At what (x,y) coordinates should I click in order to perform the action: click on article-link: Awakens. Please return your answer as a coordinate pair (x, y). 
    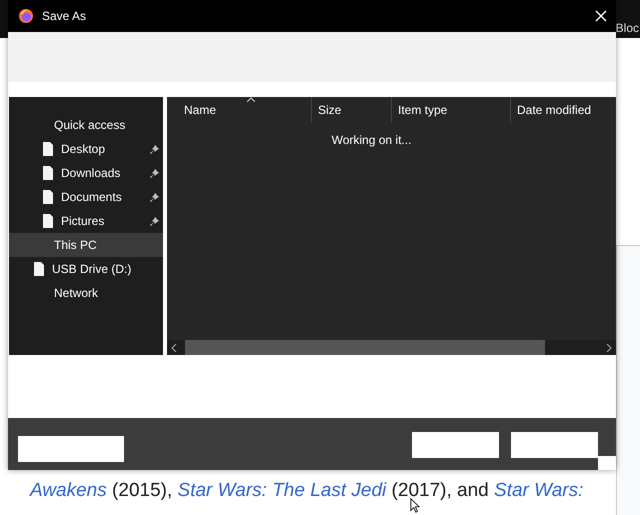
    Looking at the image, I should click on (68, 490).